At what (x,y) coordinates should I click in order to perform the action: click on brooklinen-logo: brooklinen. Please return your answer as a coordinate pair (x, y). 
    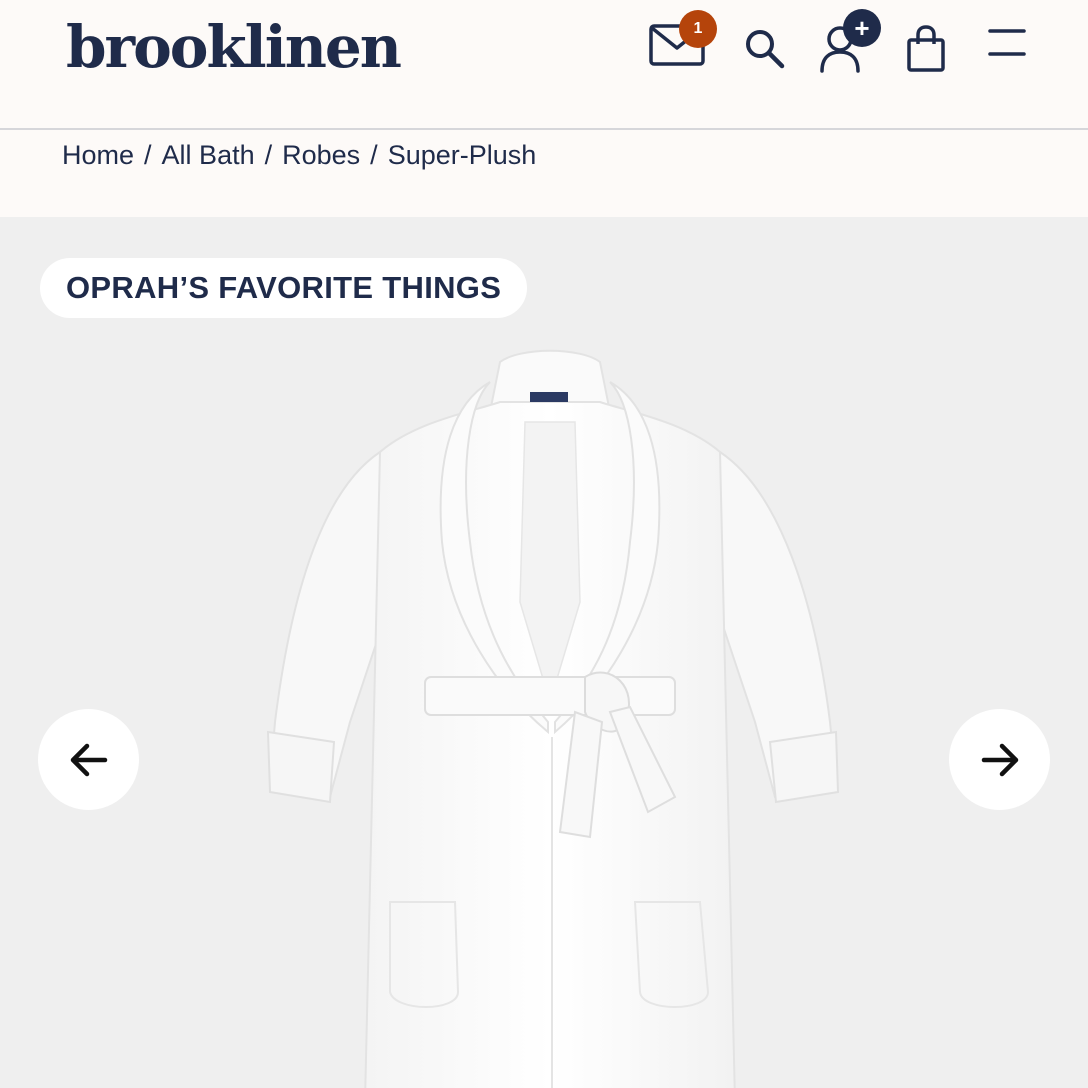
    Looking at the image, I should click on (234, 47).